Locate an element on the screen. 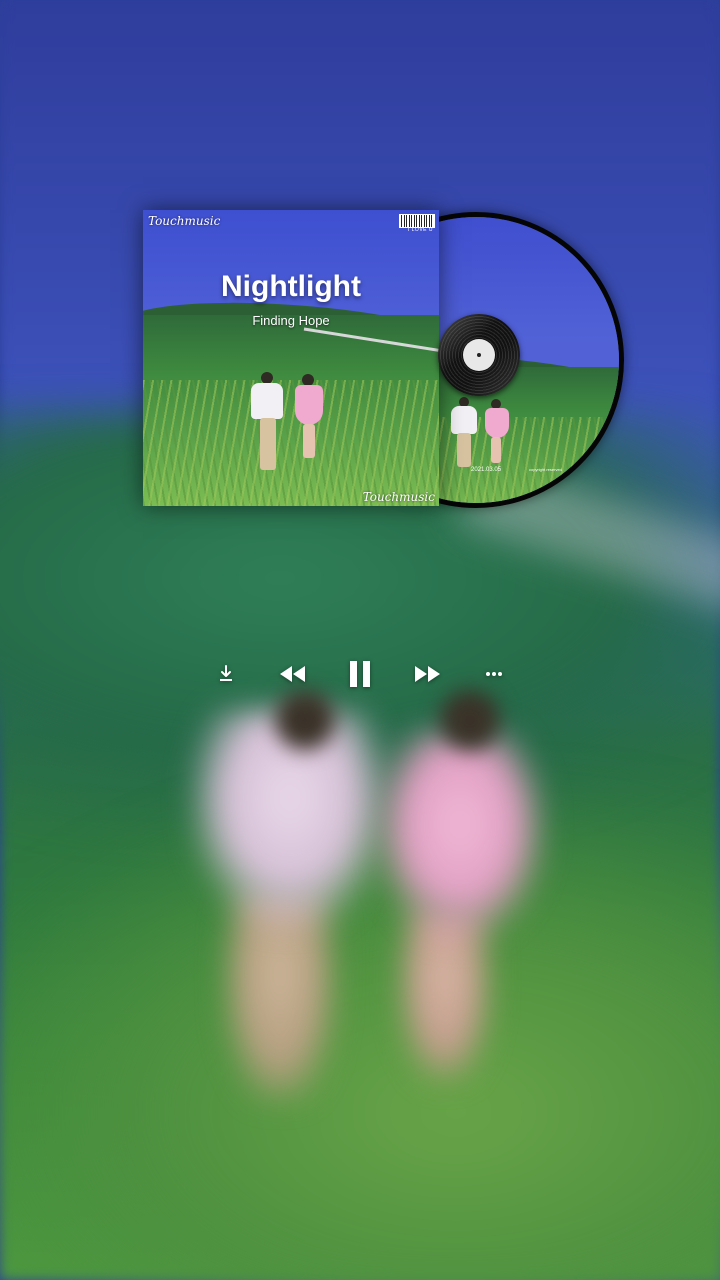 This screenshot has height=1280, width=720. pause-icon is located at coordinates (360, 674).